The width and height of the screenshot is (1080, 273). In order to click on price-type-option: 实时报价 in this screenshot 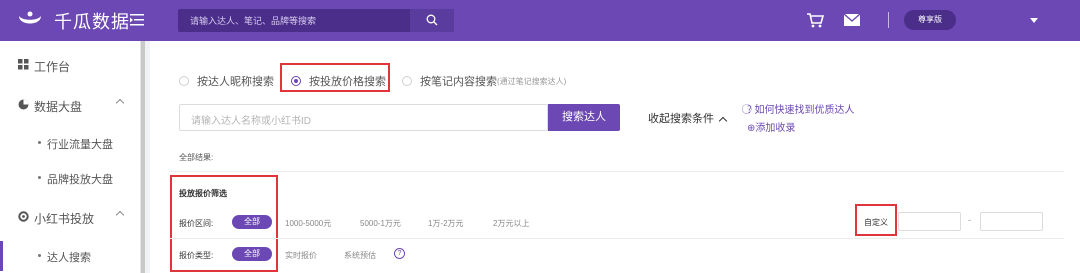, I will do `click(301, 255)`.